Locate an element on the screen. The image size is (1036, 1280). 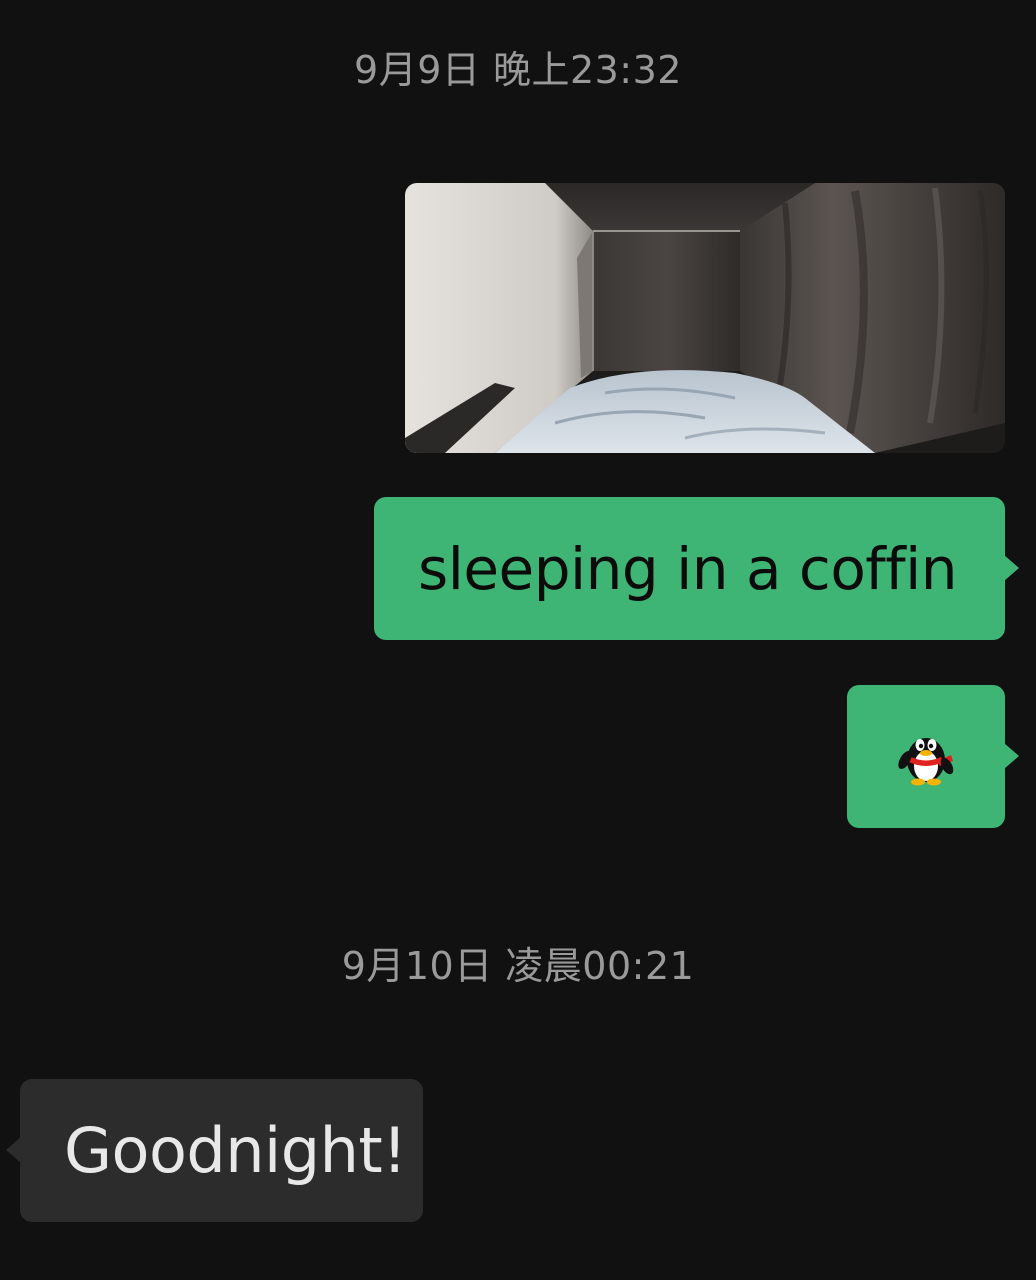
message-text: sleeping in a coffin is located at coordinates (688, 568).